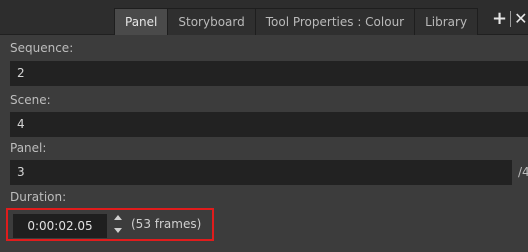 This screenshot has height=252, width=528. What do you see at coordinates (269, 124) in the screenshot?
I see `scene-field: 4` at bounding box center [269, 124].